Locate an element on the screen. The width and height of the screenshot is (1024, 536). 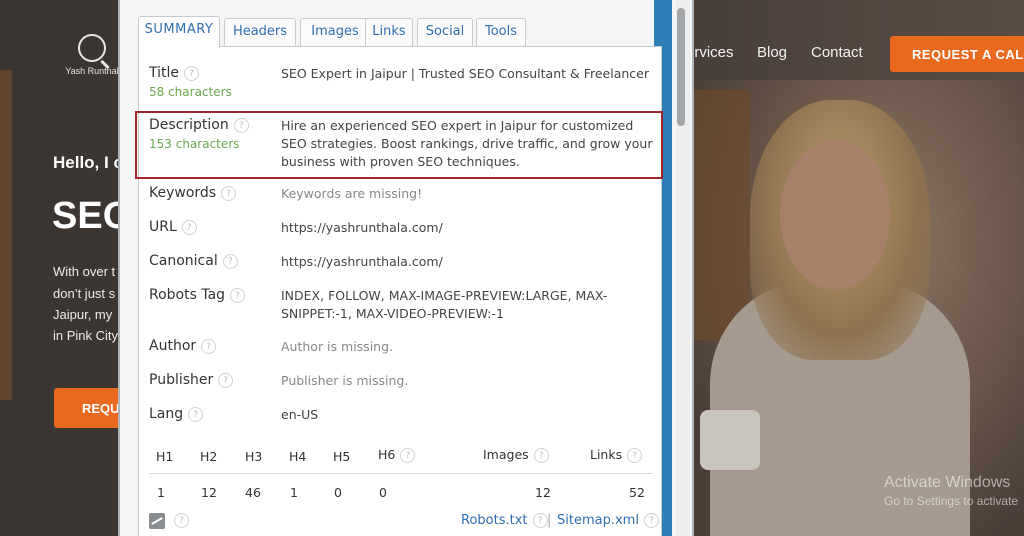
panel-footer: ? Robots.txt? | Sitemap.xml? is located at coordinates (401, 524).